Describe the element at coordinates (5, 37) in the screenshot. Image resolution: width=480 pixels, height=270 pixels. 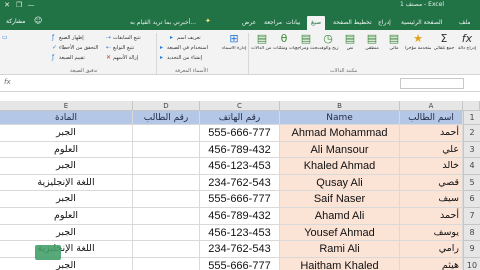
I see `watch-window-button: ▭` at that location.